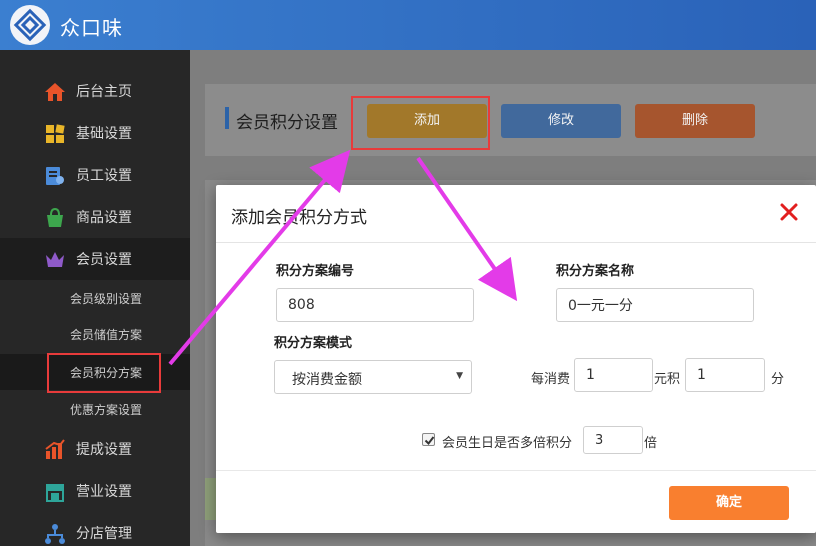 Image resolution: width=816 pixels, height=546 pixels. Describe the element at coordinates (55, 133) in the screenshot. I see `grid-icon` at that location.